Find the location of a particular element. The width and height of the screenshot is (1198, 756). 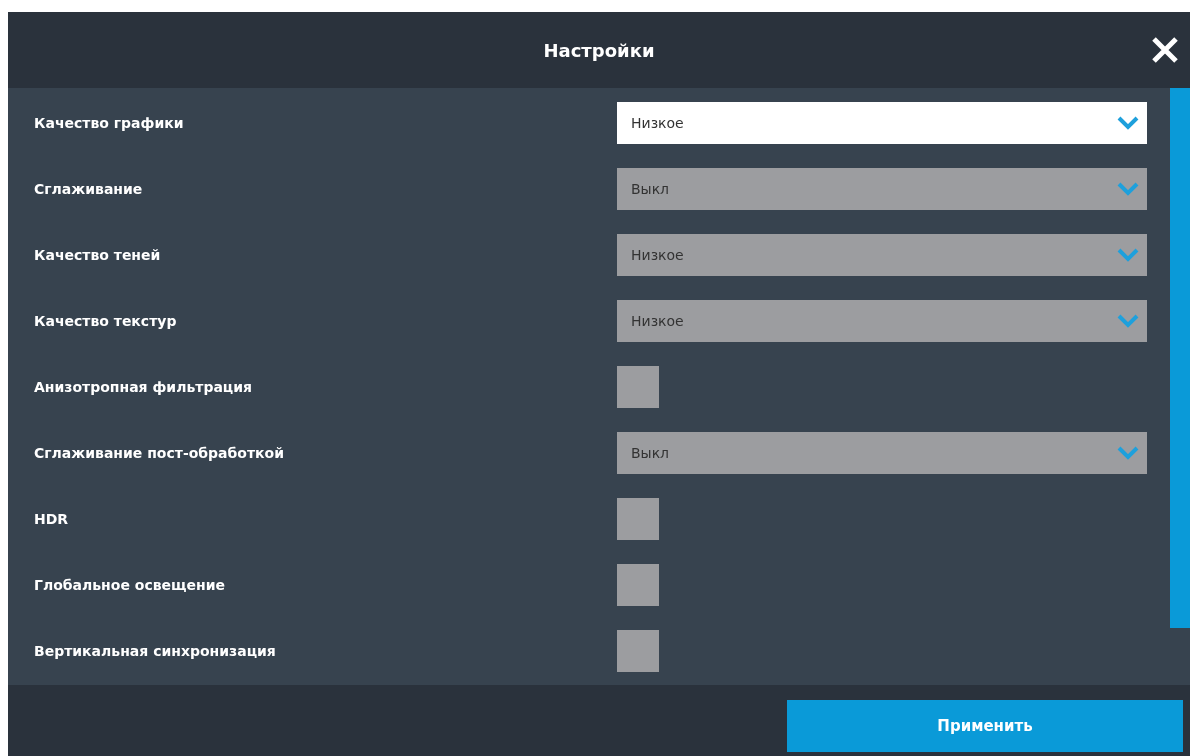

setting-label: Сглаживание пост-обработкой is located at coordinates (159, 453).